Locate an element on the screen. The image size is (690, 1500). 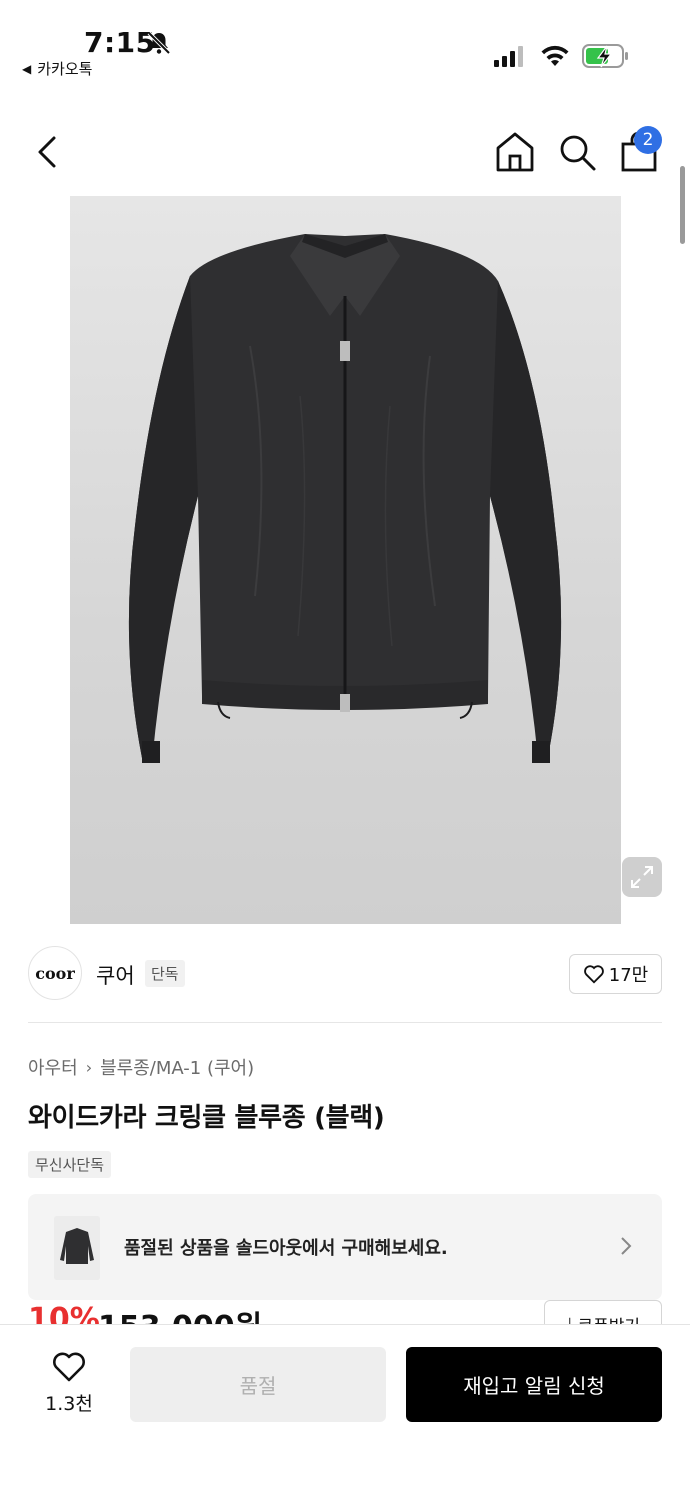
back-to-app-link: ◀ 카카오톡 is located at coordinates (57, 68).